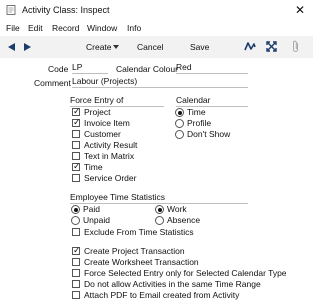  Describe the element at coordinates (209, 134) in the screenshot. I see `calendar-dont-show-label: Don't Show` at that location.